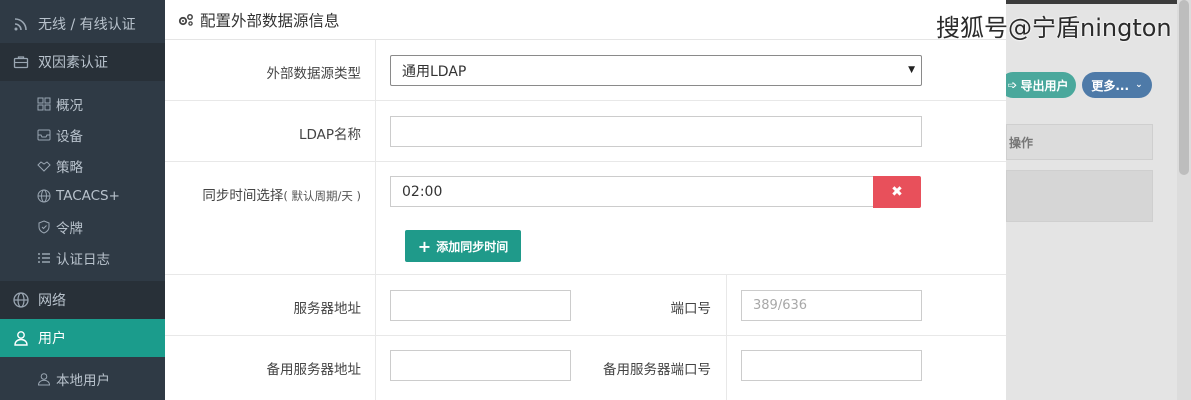  Describe the element at coordinates (831, 305) in the screenshot. I see `port-input: 389/636` at that location.